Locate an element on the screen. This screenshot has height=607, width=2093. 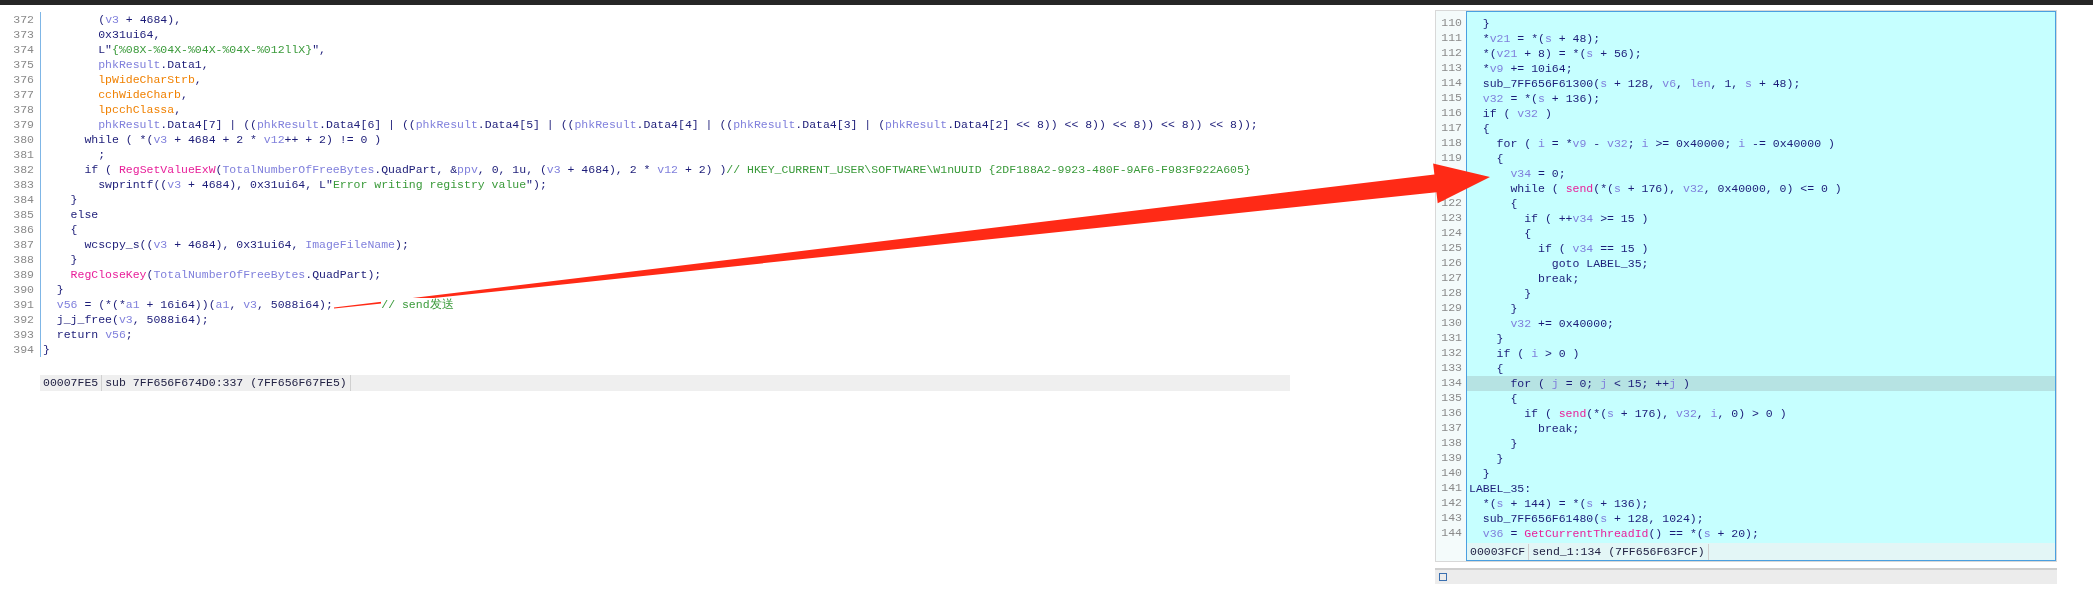
line-number: 141 is located at coordinates (1452, 487).